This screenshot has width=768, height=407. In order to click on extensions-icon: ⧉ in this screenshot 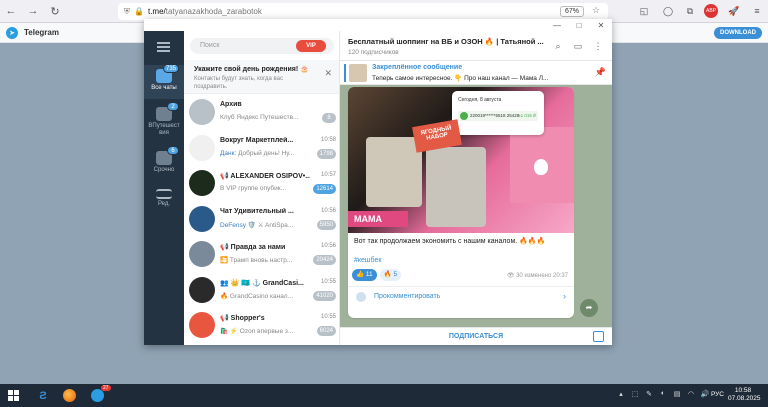, I will do `click(690, 11)`.